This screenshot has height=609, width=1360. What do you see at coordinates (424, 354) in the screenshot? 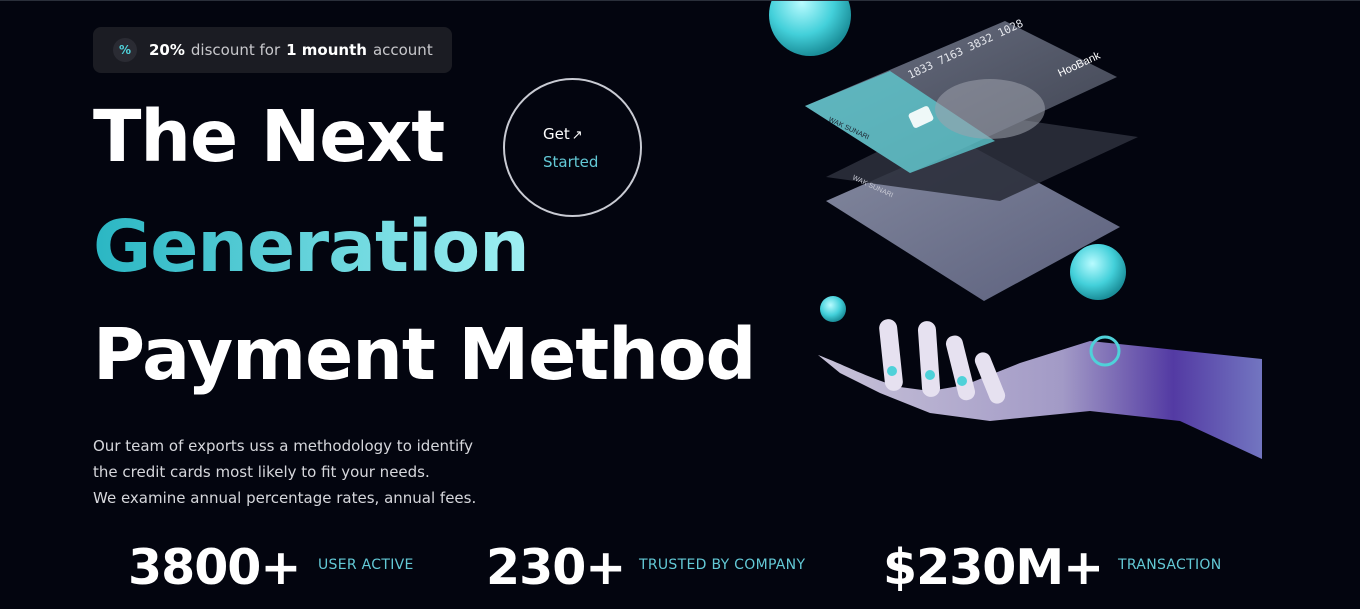
I see `hero-heading-line3: Payment Method` at bounding box center [424, 354].